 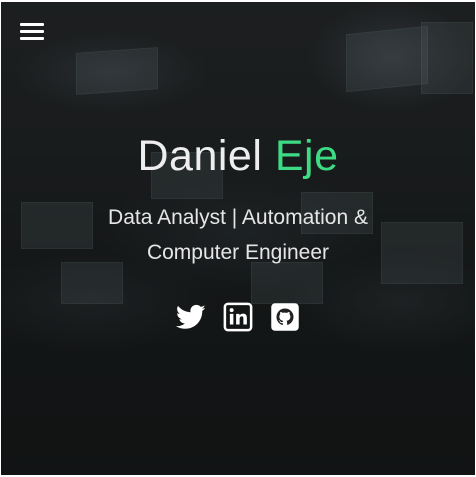 I want to click on github-link, so click(x=285, y=317).